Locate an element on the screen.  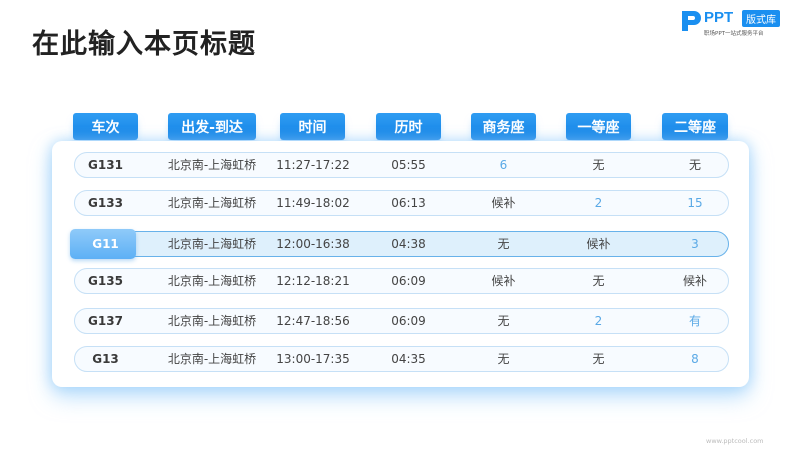
footer-url: www.pptcool.com is located at coordinates (735, 441).